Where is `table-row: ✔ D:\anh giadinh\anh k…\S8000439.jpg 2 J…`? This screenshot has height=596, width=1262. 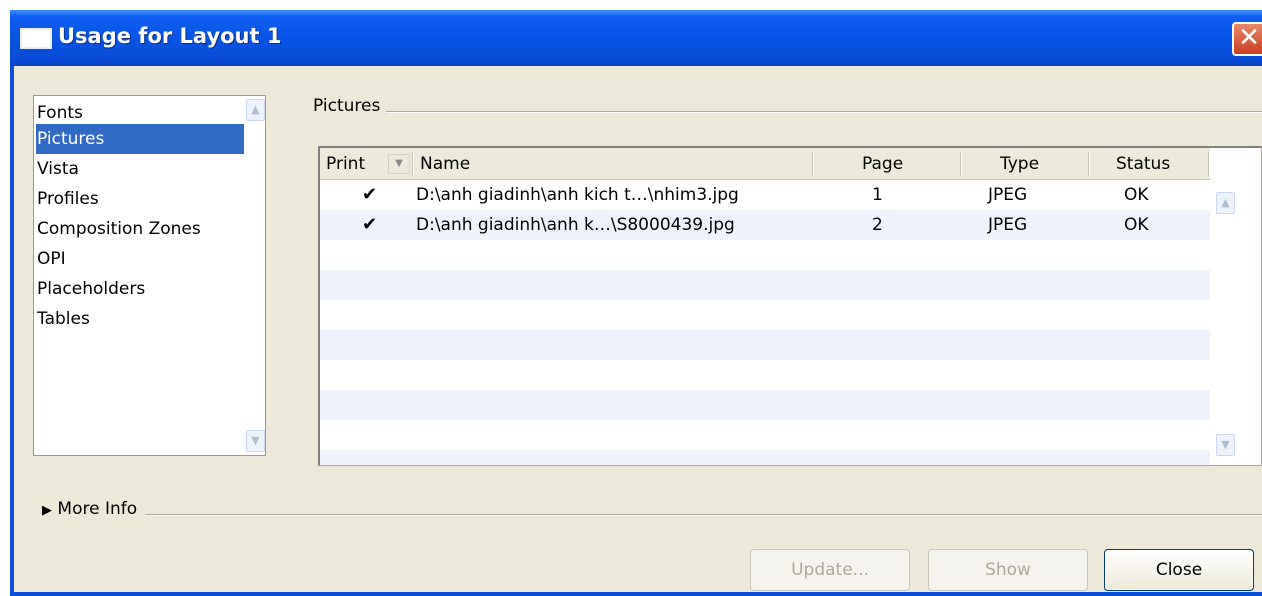
table-row: ✔ D:\anh giadinh\anh k…\S8000439.jpg 2 J… is located at coordinates (765, 225).